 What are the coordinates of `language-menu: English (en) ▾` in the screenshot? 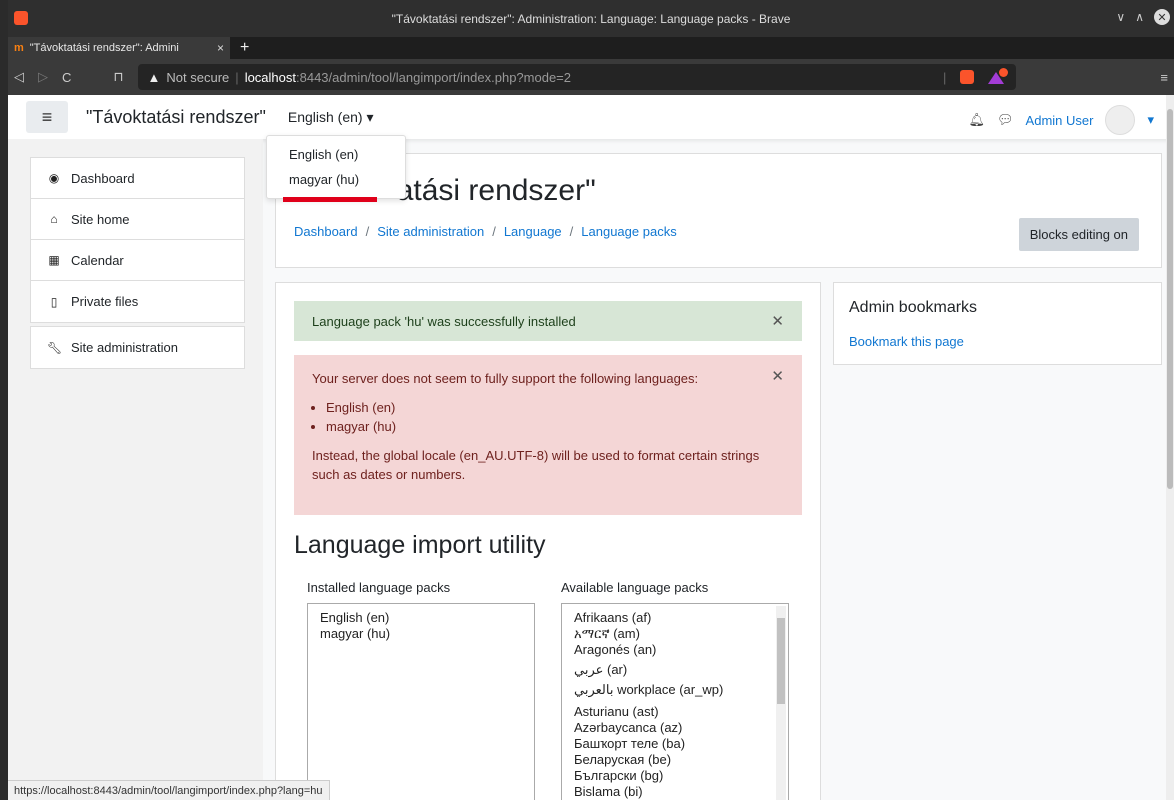 It's located at (331, 117).